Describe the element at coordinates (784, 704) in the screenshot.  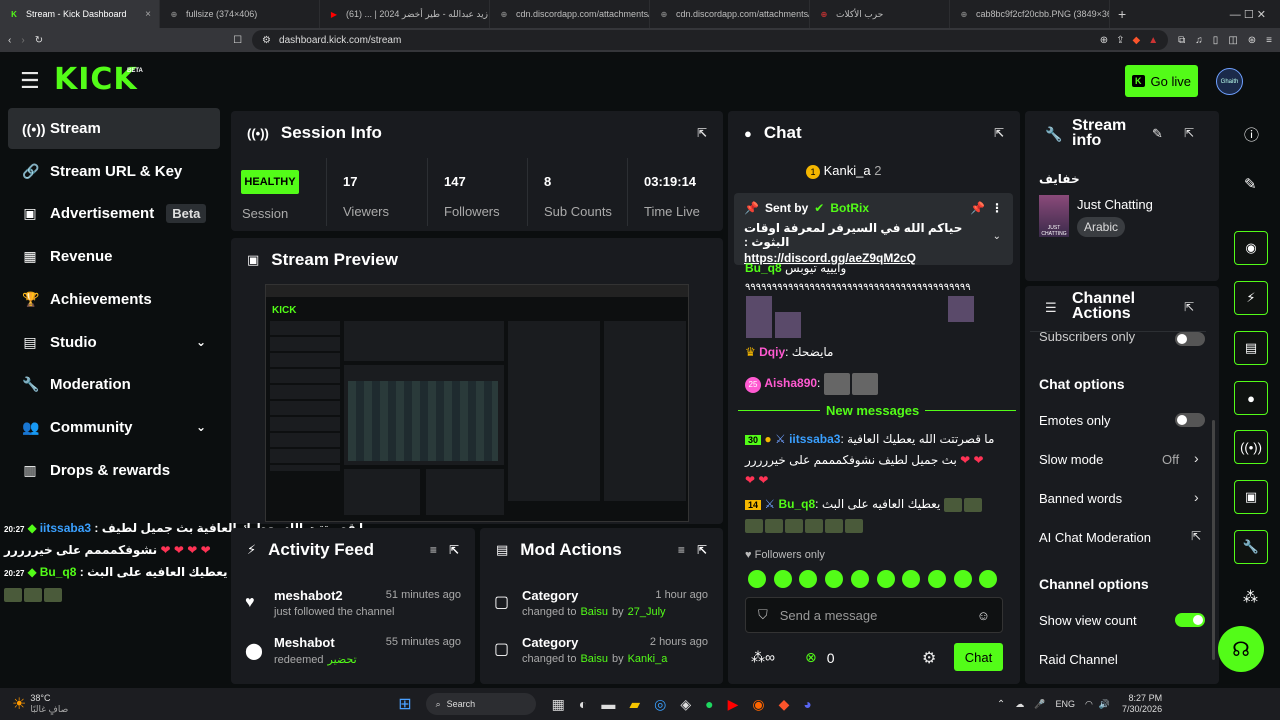
I see `brave-icon: ◆` at that location.